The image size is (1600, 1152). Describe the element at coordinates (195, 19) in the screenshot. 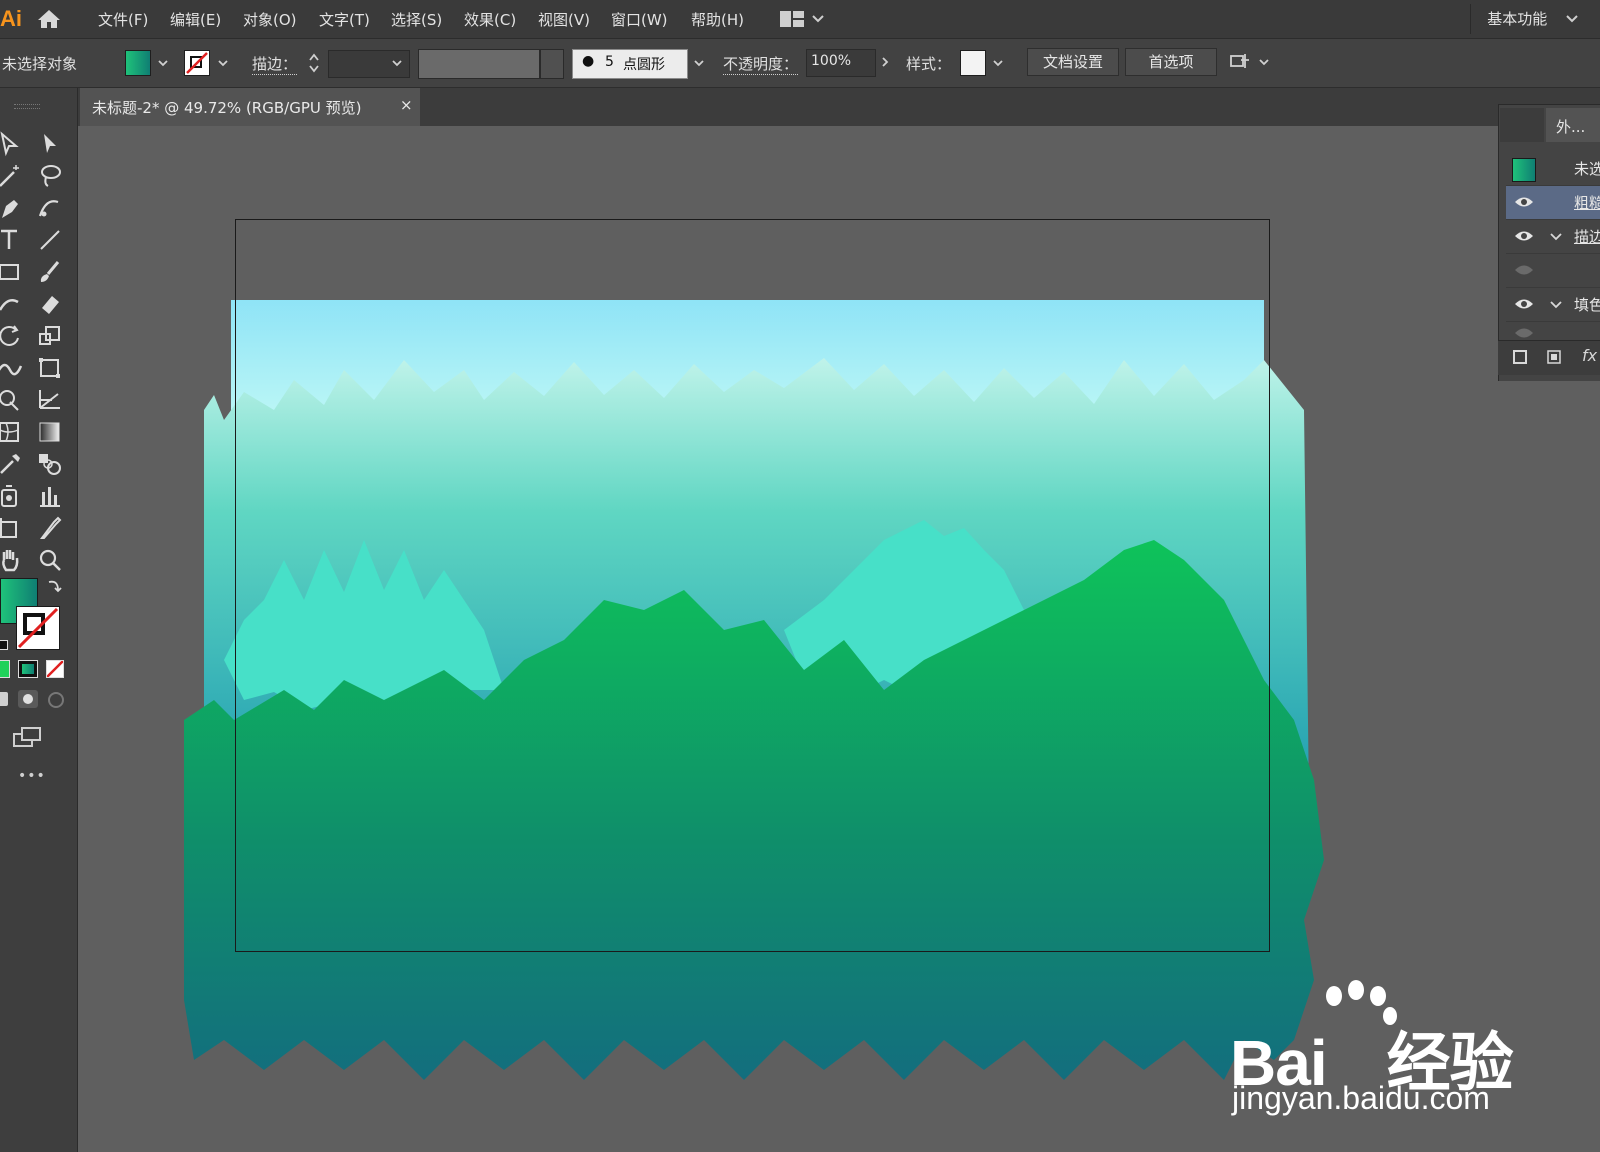

I see `menu-edit: 编辑(E)` at that location.